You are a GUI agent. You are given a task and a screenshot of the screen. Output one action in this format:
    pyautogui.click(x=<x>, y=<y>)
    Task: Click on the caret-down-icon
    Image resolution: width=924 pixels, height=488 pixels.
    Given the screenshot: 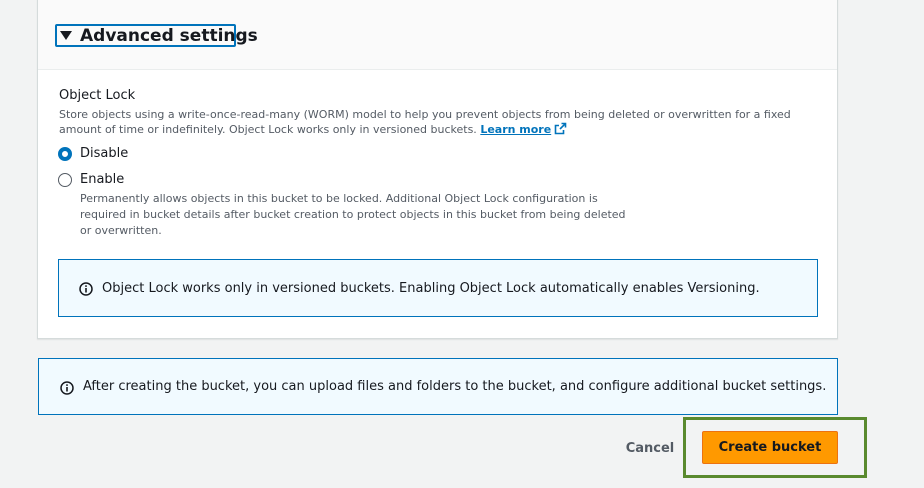 What is the action you would take?
    pyautogui.click(x=66, y=35)
    